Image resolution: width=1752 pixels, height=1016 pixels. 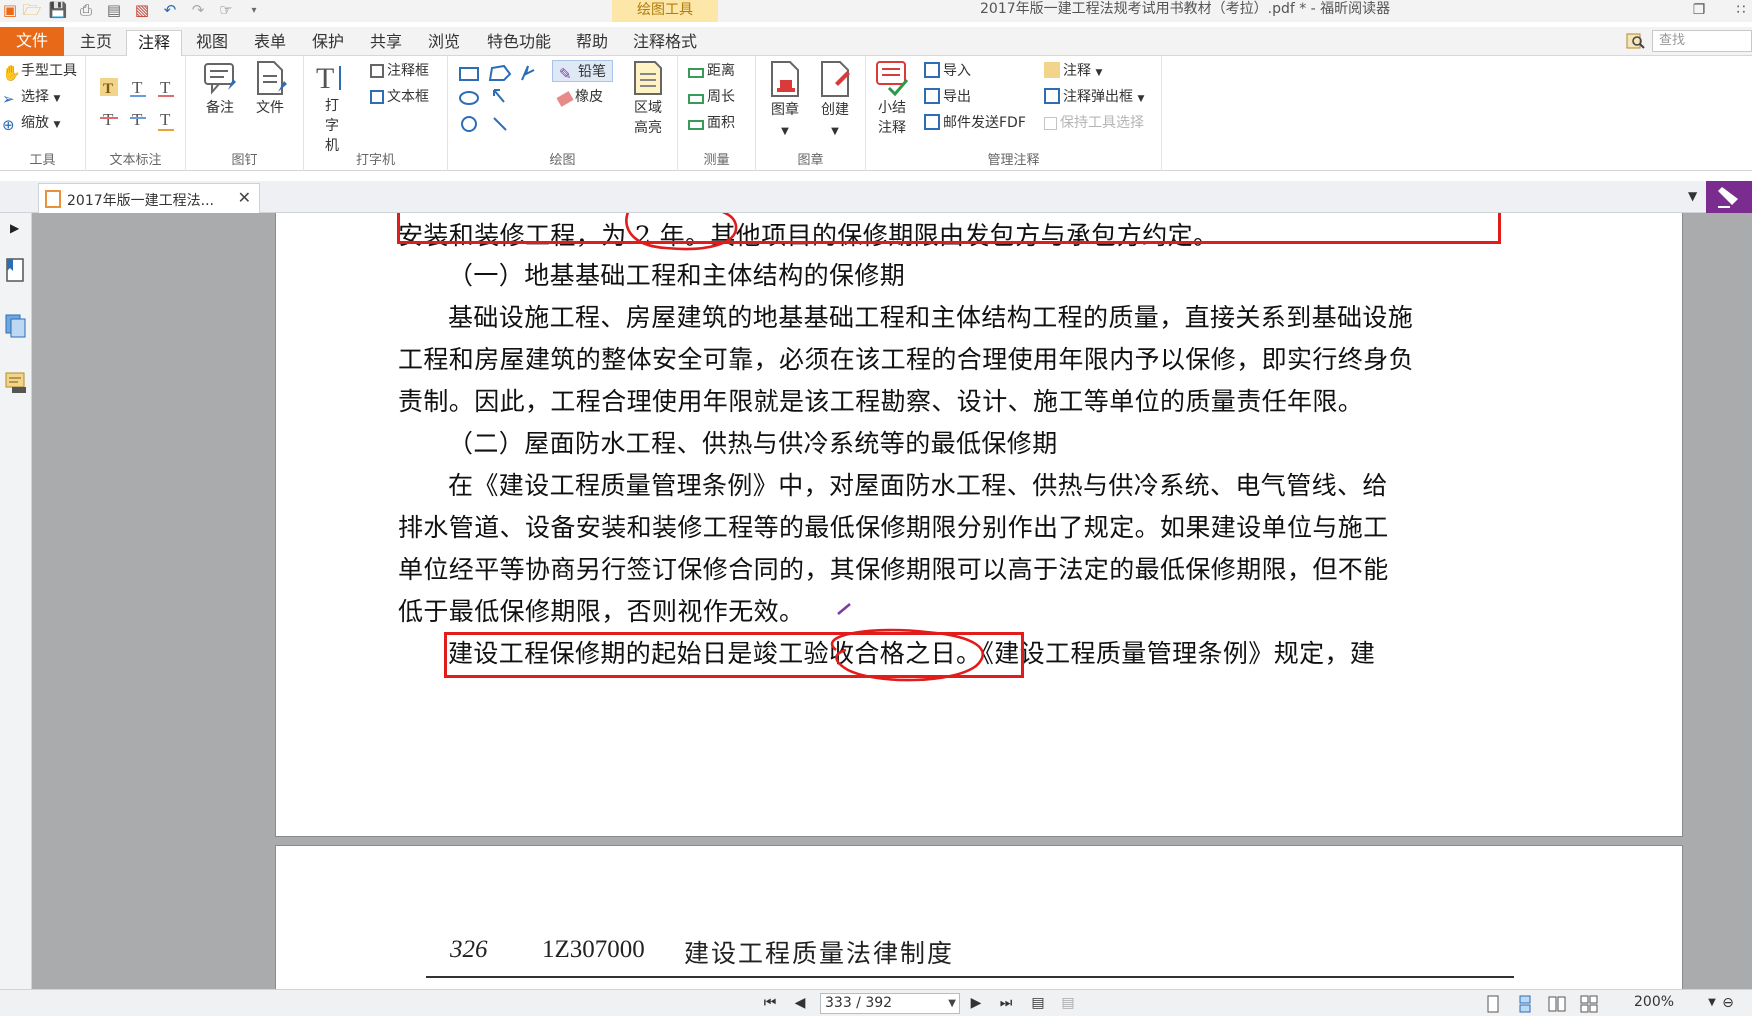 What do you see at coordinates (770, 1003) in the screenshot?
I see `first-page-icon: ⏮` at bounding box center [770, 1003].